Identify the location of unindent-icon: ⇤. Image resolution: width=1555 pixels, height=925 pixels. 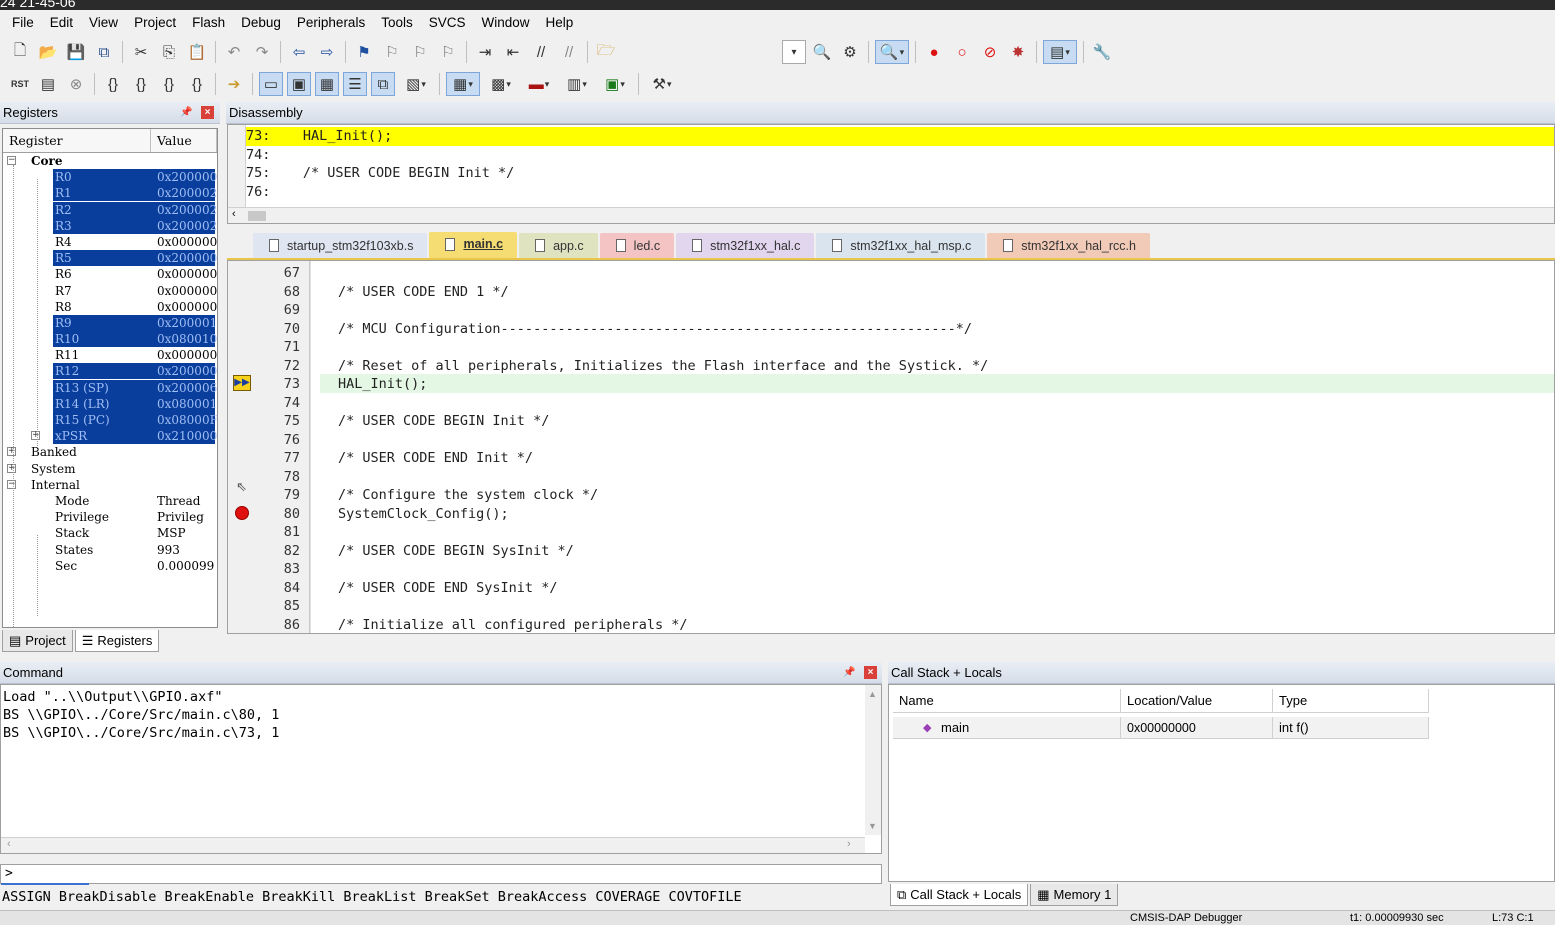
(513, 52).